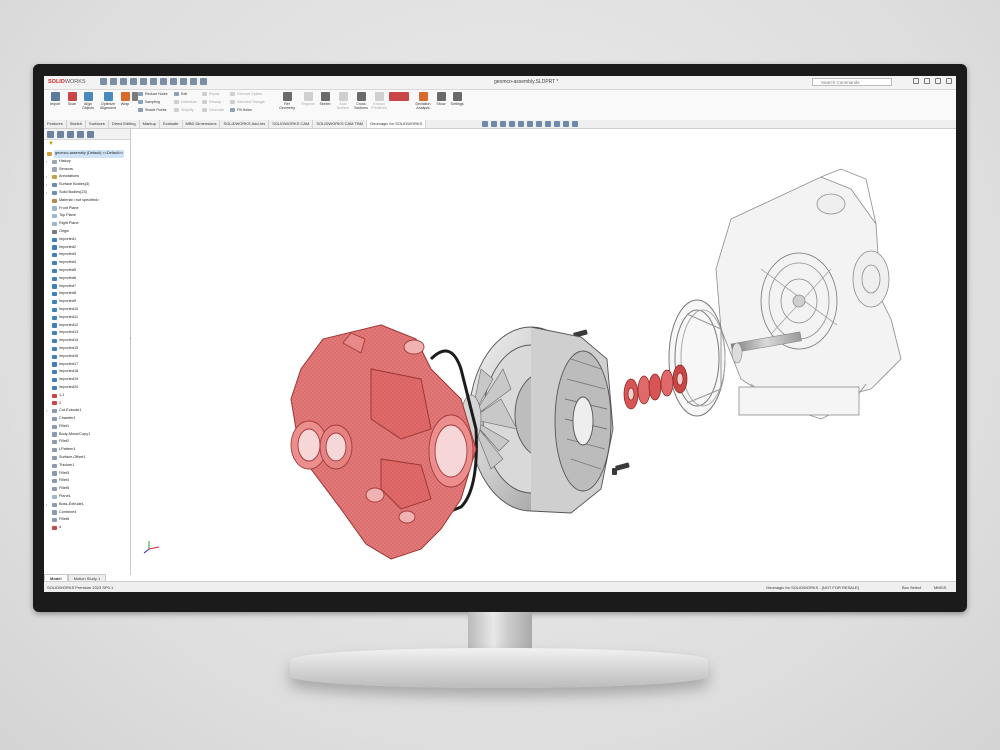 This screenshot has height=750, width=1000. What do you see at coordinates (927, 81) in the screenshot?
I see `minimize-icon` at bounding box center [927, 81].